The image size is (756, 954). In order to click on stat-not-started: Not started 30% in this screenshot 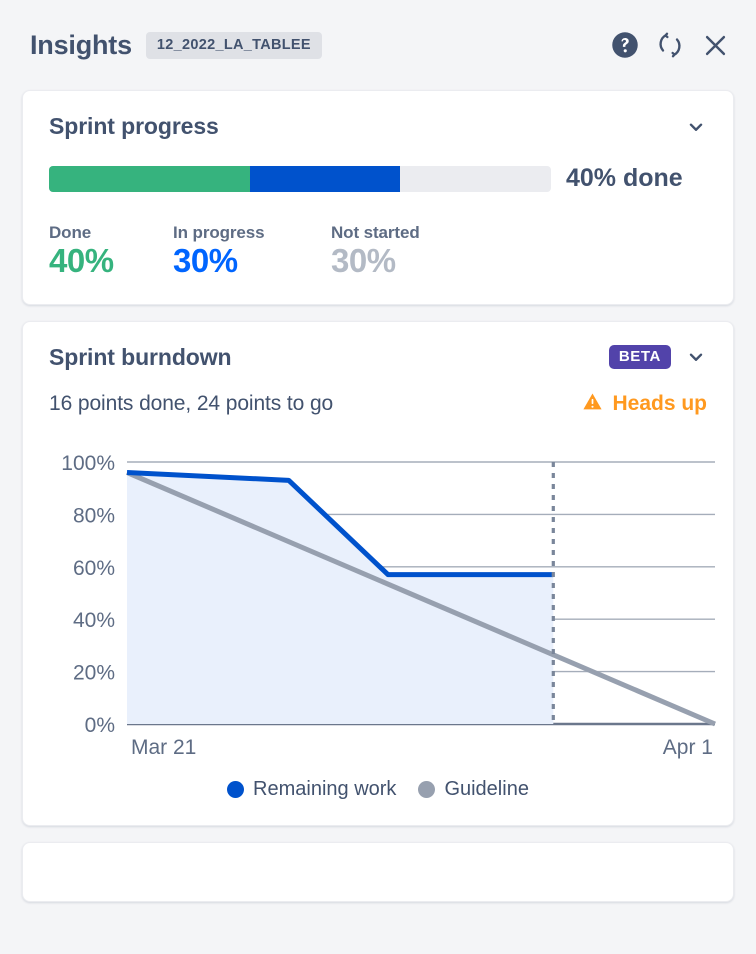, I will do `click(375, 251)`.